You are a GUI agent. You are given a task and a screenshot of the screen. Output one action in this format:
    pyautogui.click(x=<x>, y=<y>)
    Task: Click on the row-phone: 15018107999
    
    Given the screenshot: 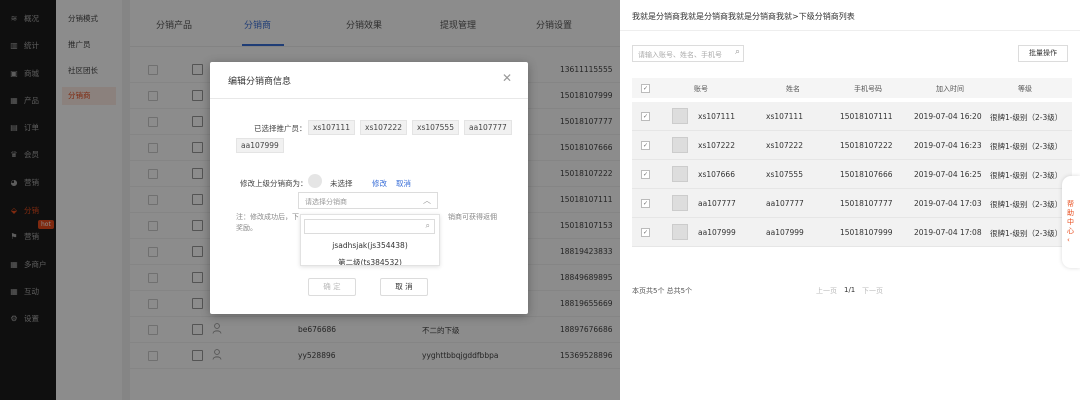 What is the action you would take?
    pyautogui.click(x=866, y=232)
    